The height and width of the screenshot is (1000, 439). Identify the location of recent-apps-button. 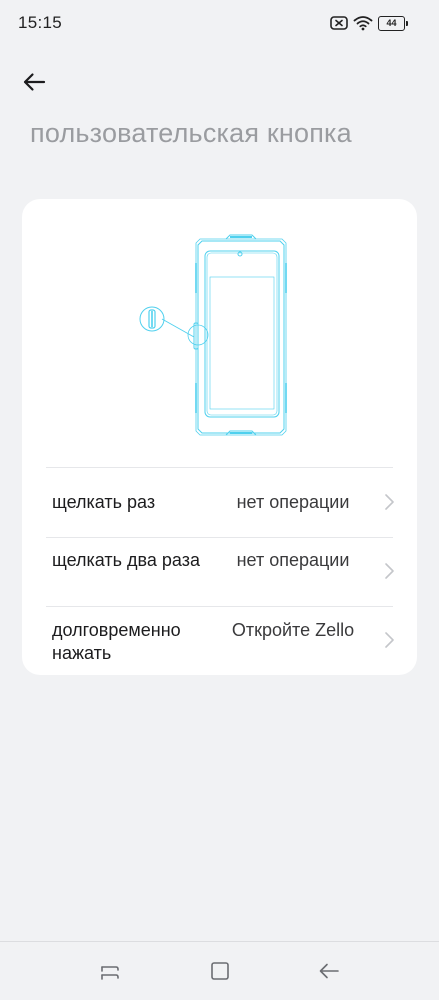
(110, 971).